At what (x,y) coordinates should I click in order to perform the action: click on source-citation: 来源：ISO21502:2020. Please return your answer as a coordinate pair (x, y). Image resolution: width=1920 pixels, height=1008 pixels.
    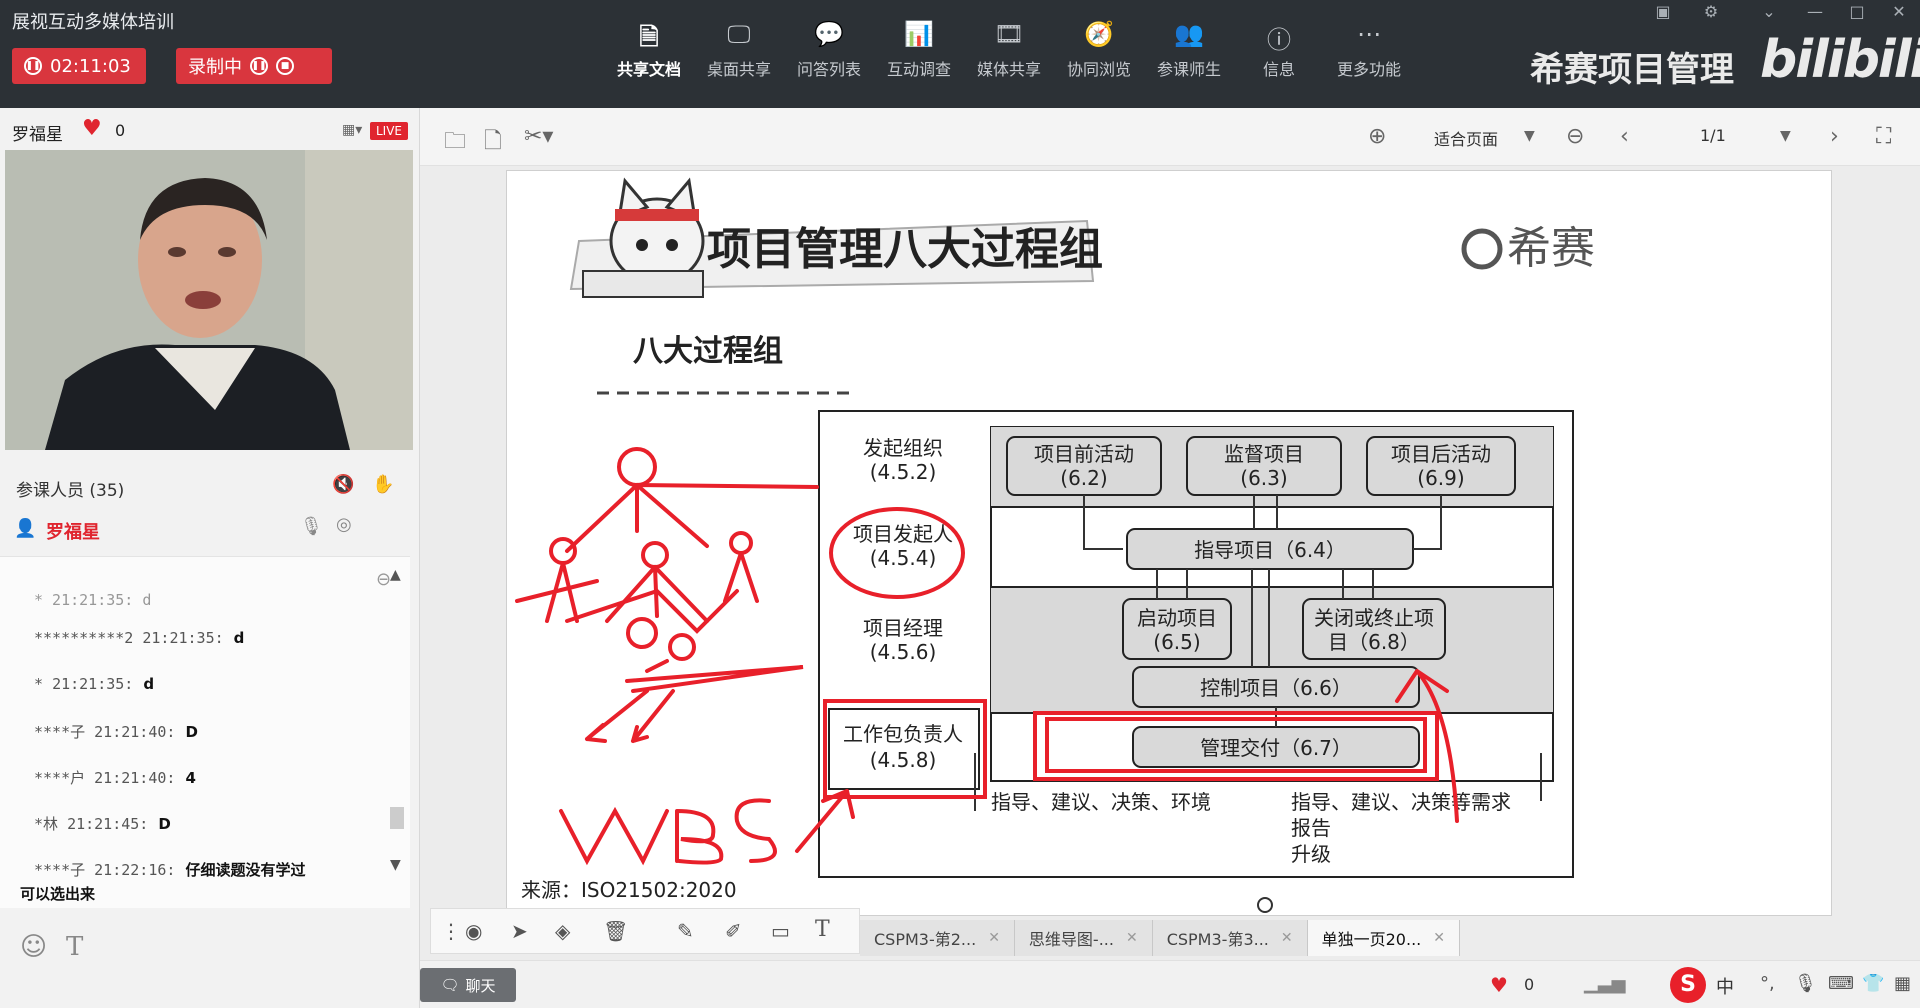
    Looking at the image, I should click on (629, 890).